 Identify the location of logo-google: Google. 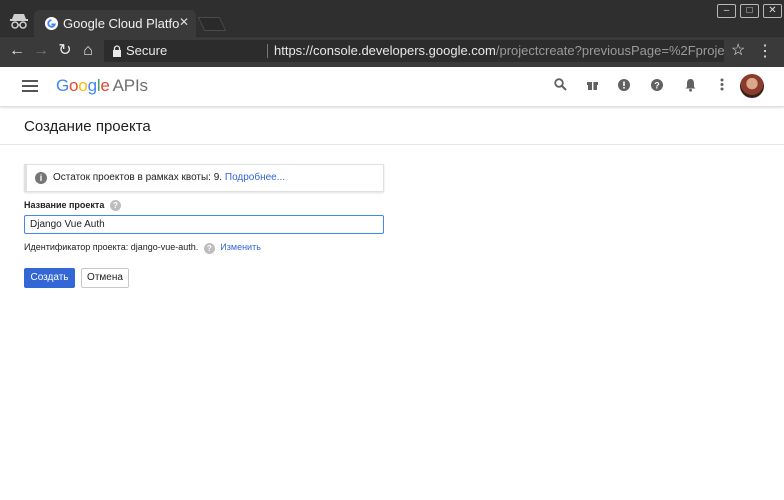
(83, 85).